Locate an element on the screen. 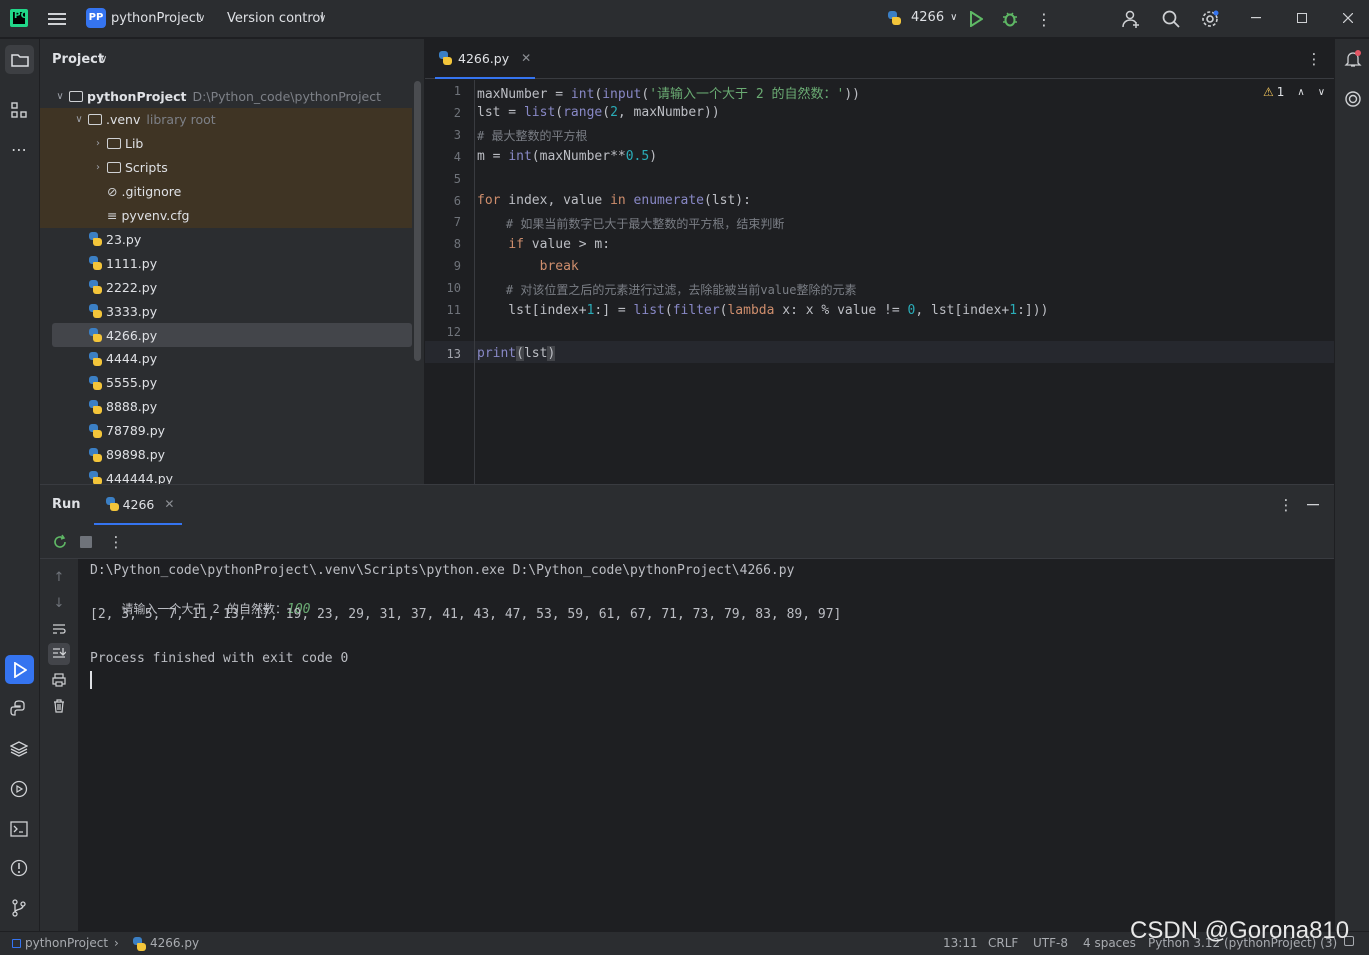 Image resolution: width=1369 pixels, height=955 pixels. python-console-icon is located at coordinates (19, 709).